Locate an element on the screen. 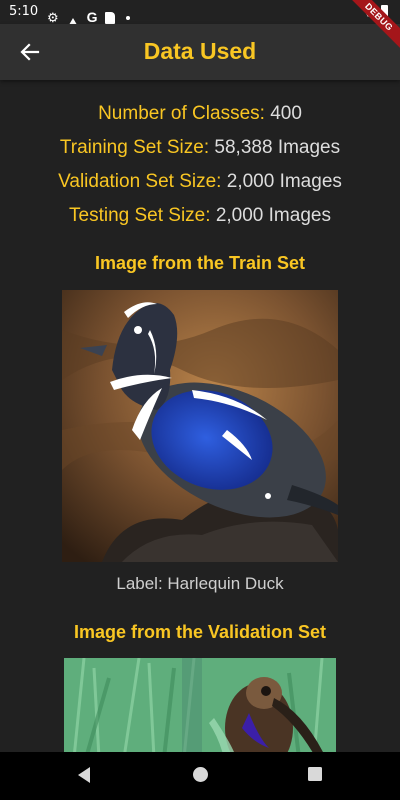  status-bar: 5:10 ⚙ G is located at coordinates (200, 15).